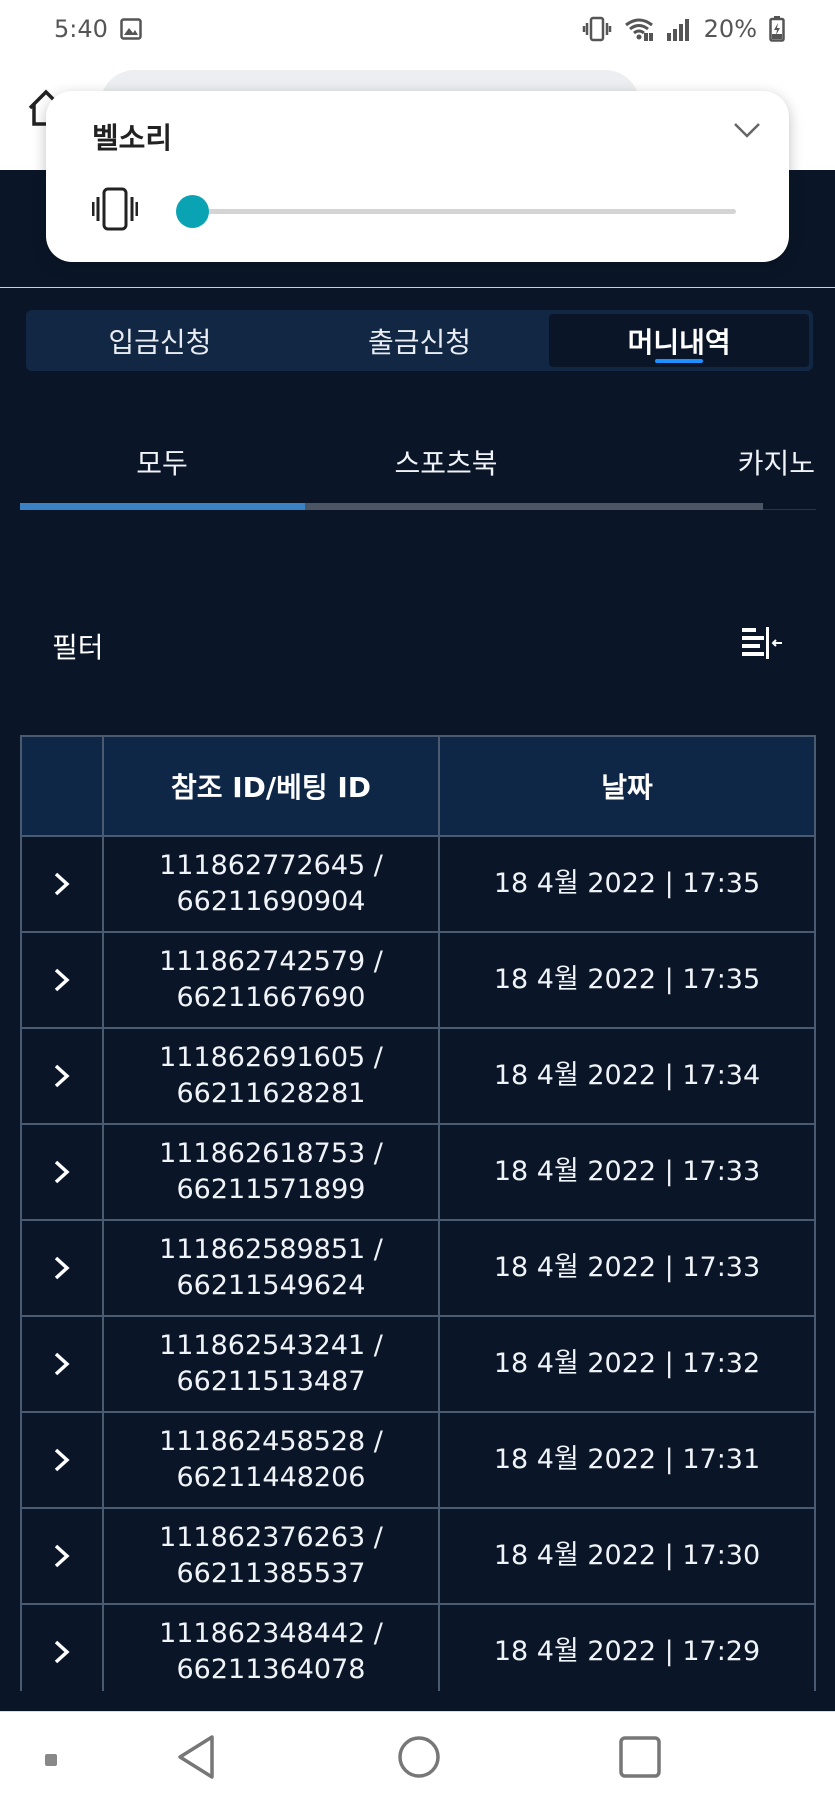 The height and width of the screenshot is (1809, 835). Describe the element at coordinates (272, 786) in the screenshot. I see `header-ref-bet-id: 참조 ID/베팅 ID` at that location.